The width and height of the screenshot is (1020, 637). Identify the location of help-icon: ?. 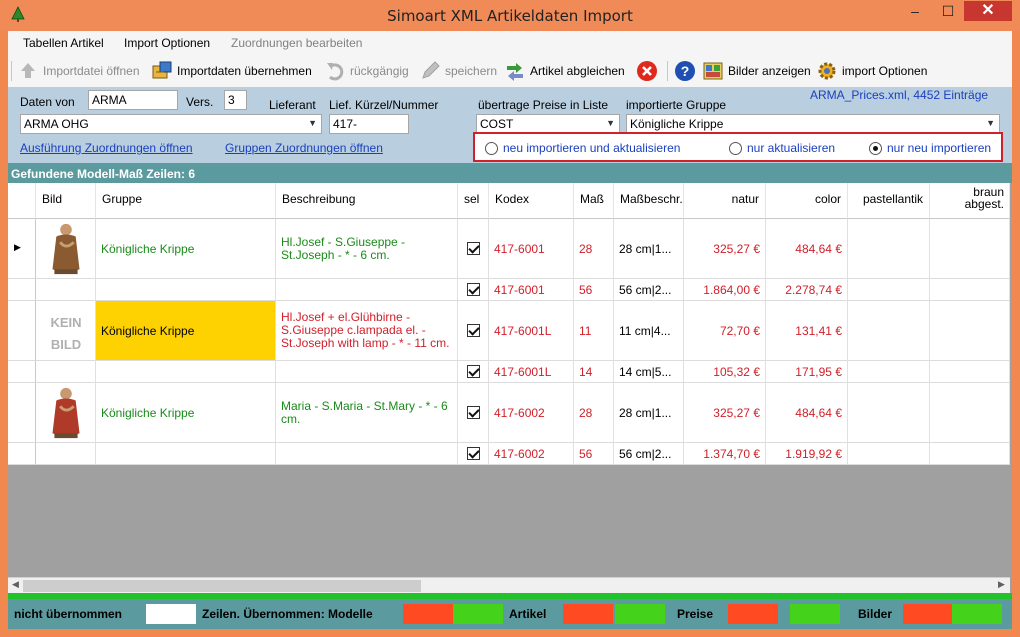
(685, 71).